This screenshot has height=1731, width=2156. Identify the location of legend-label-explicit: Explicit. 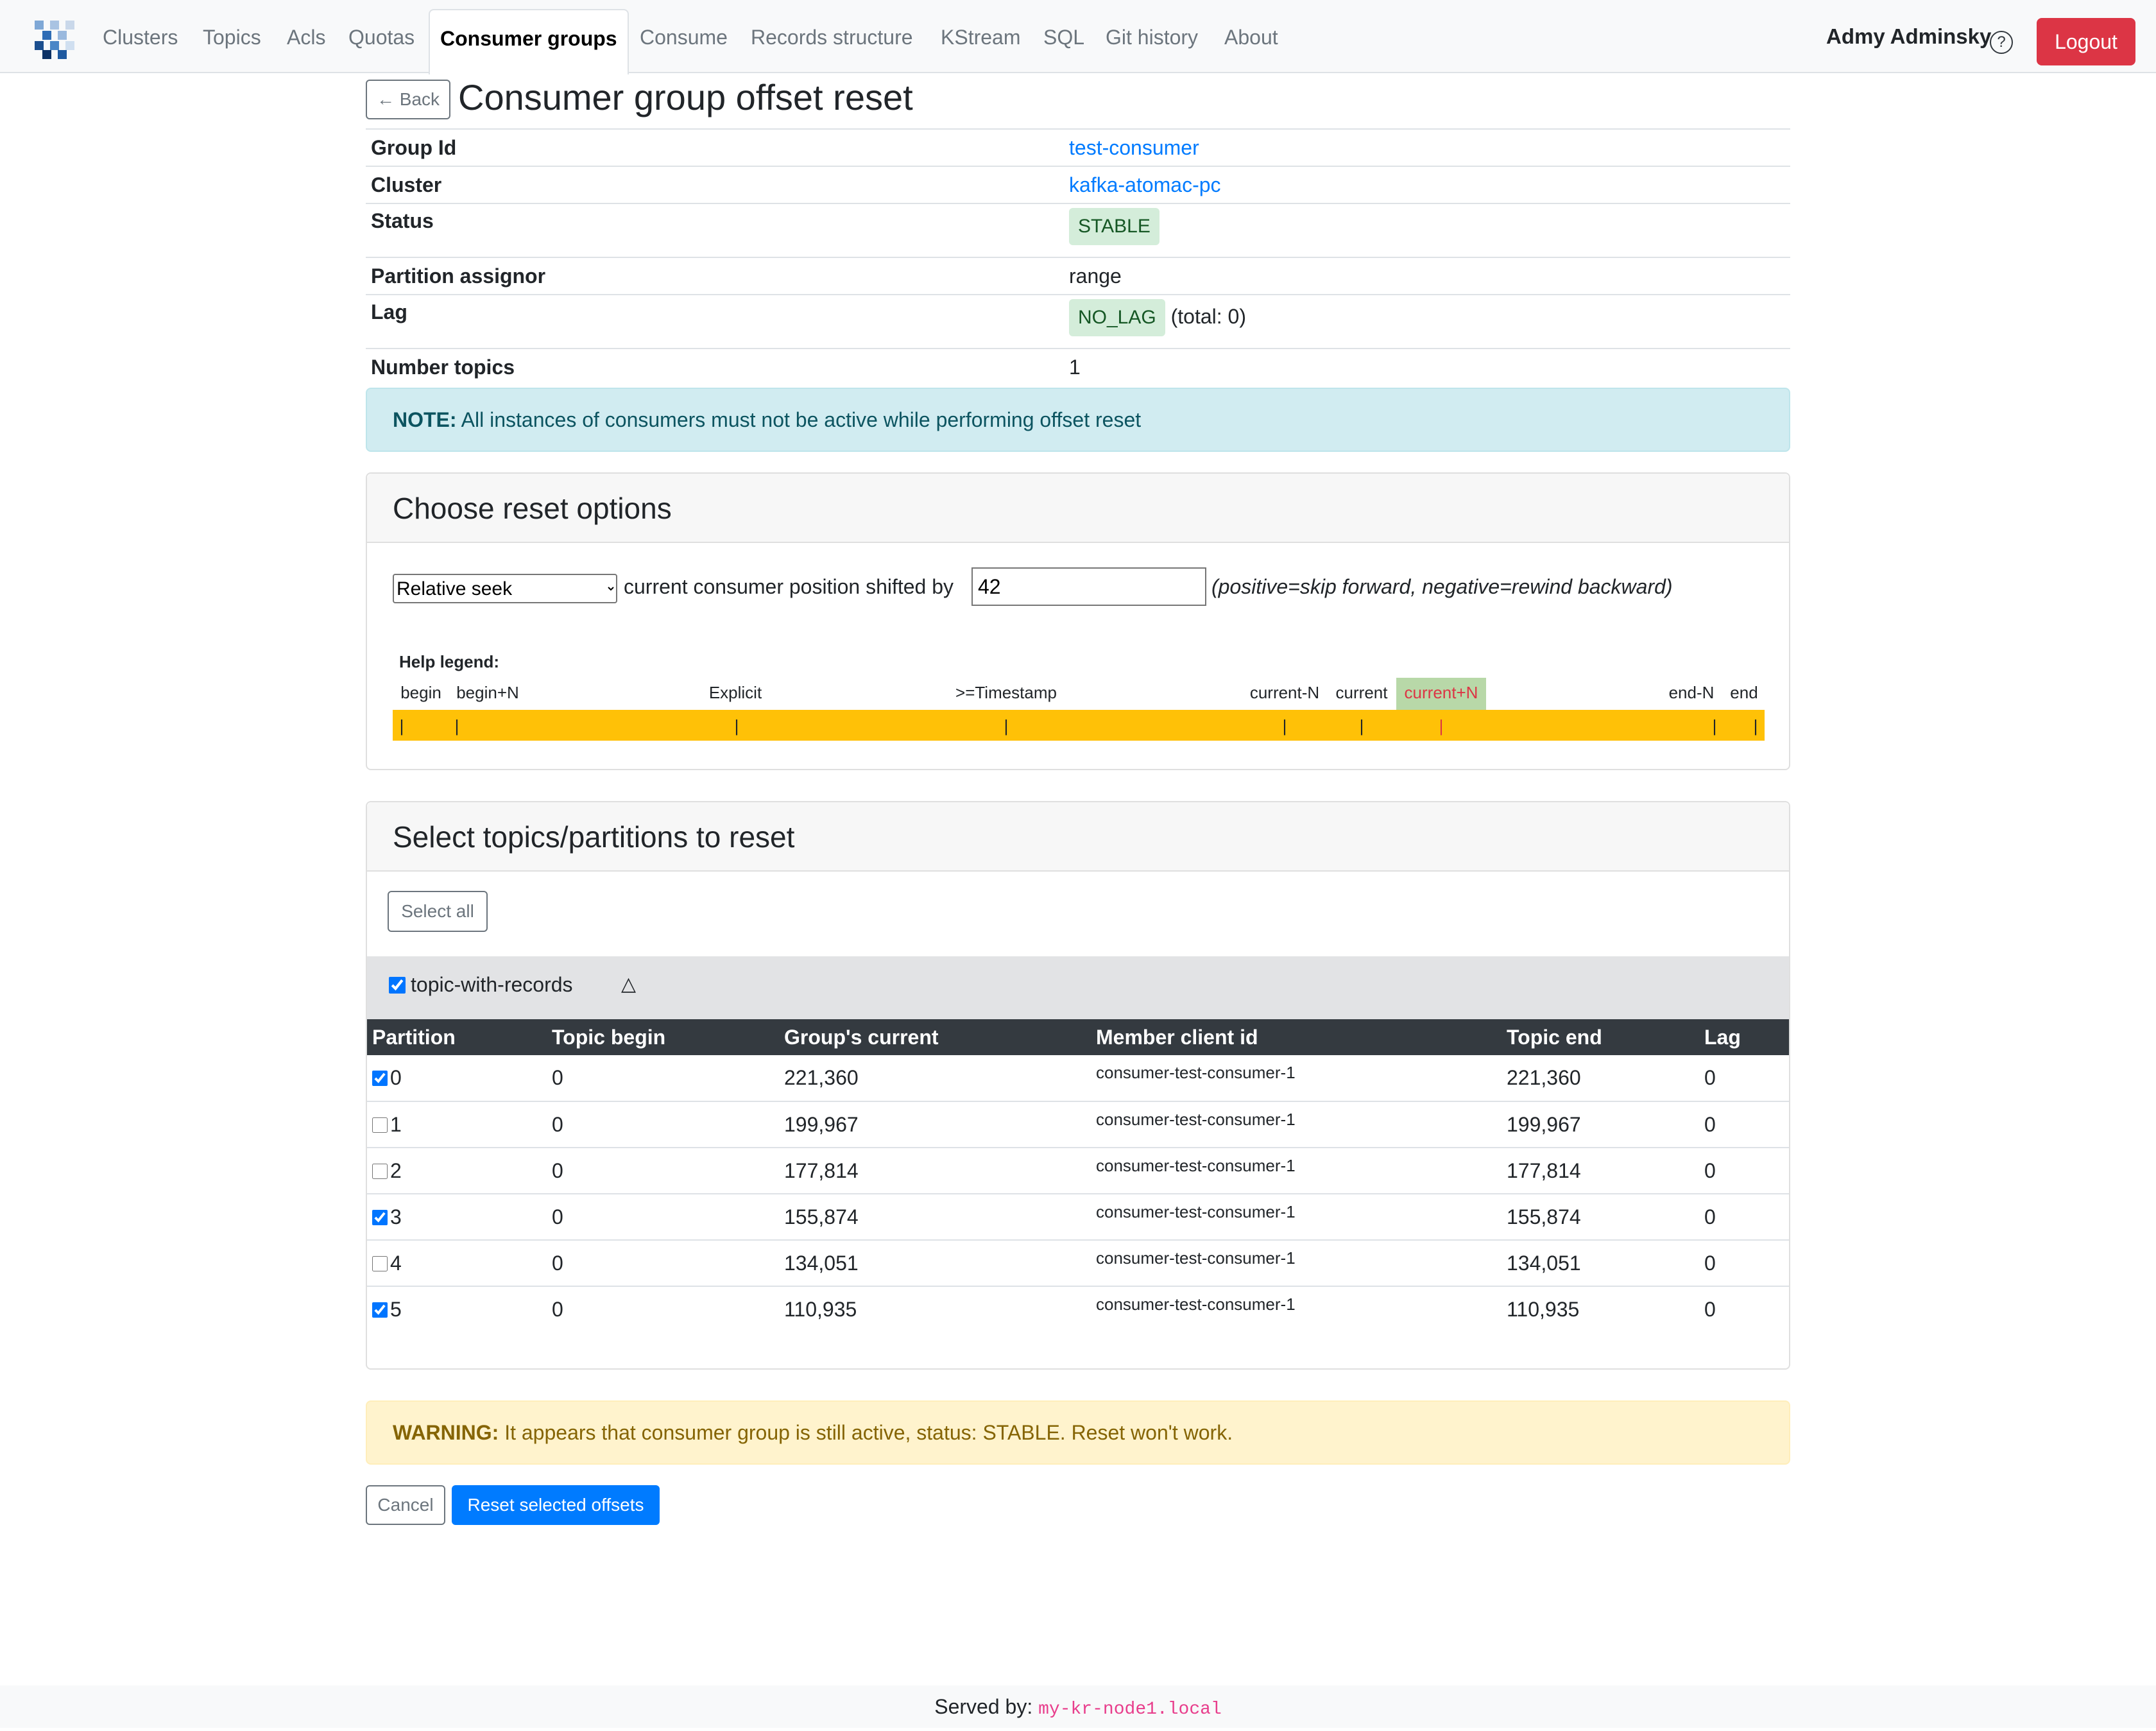
(735, 692).